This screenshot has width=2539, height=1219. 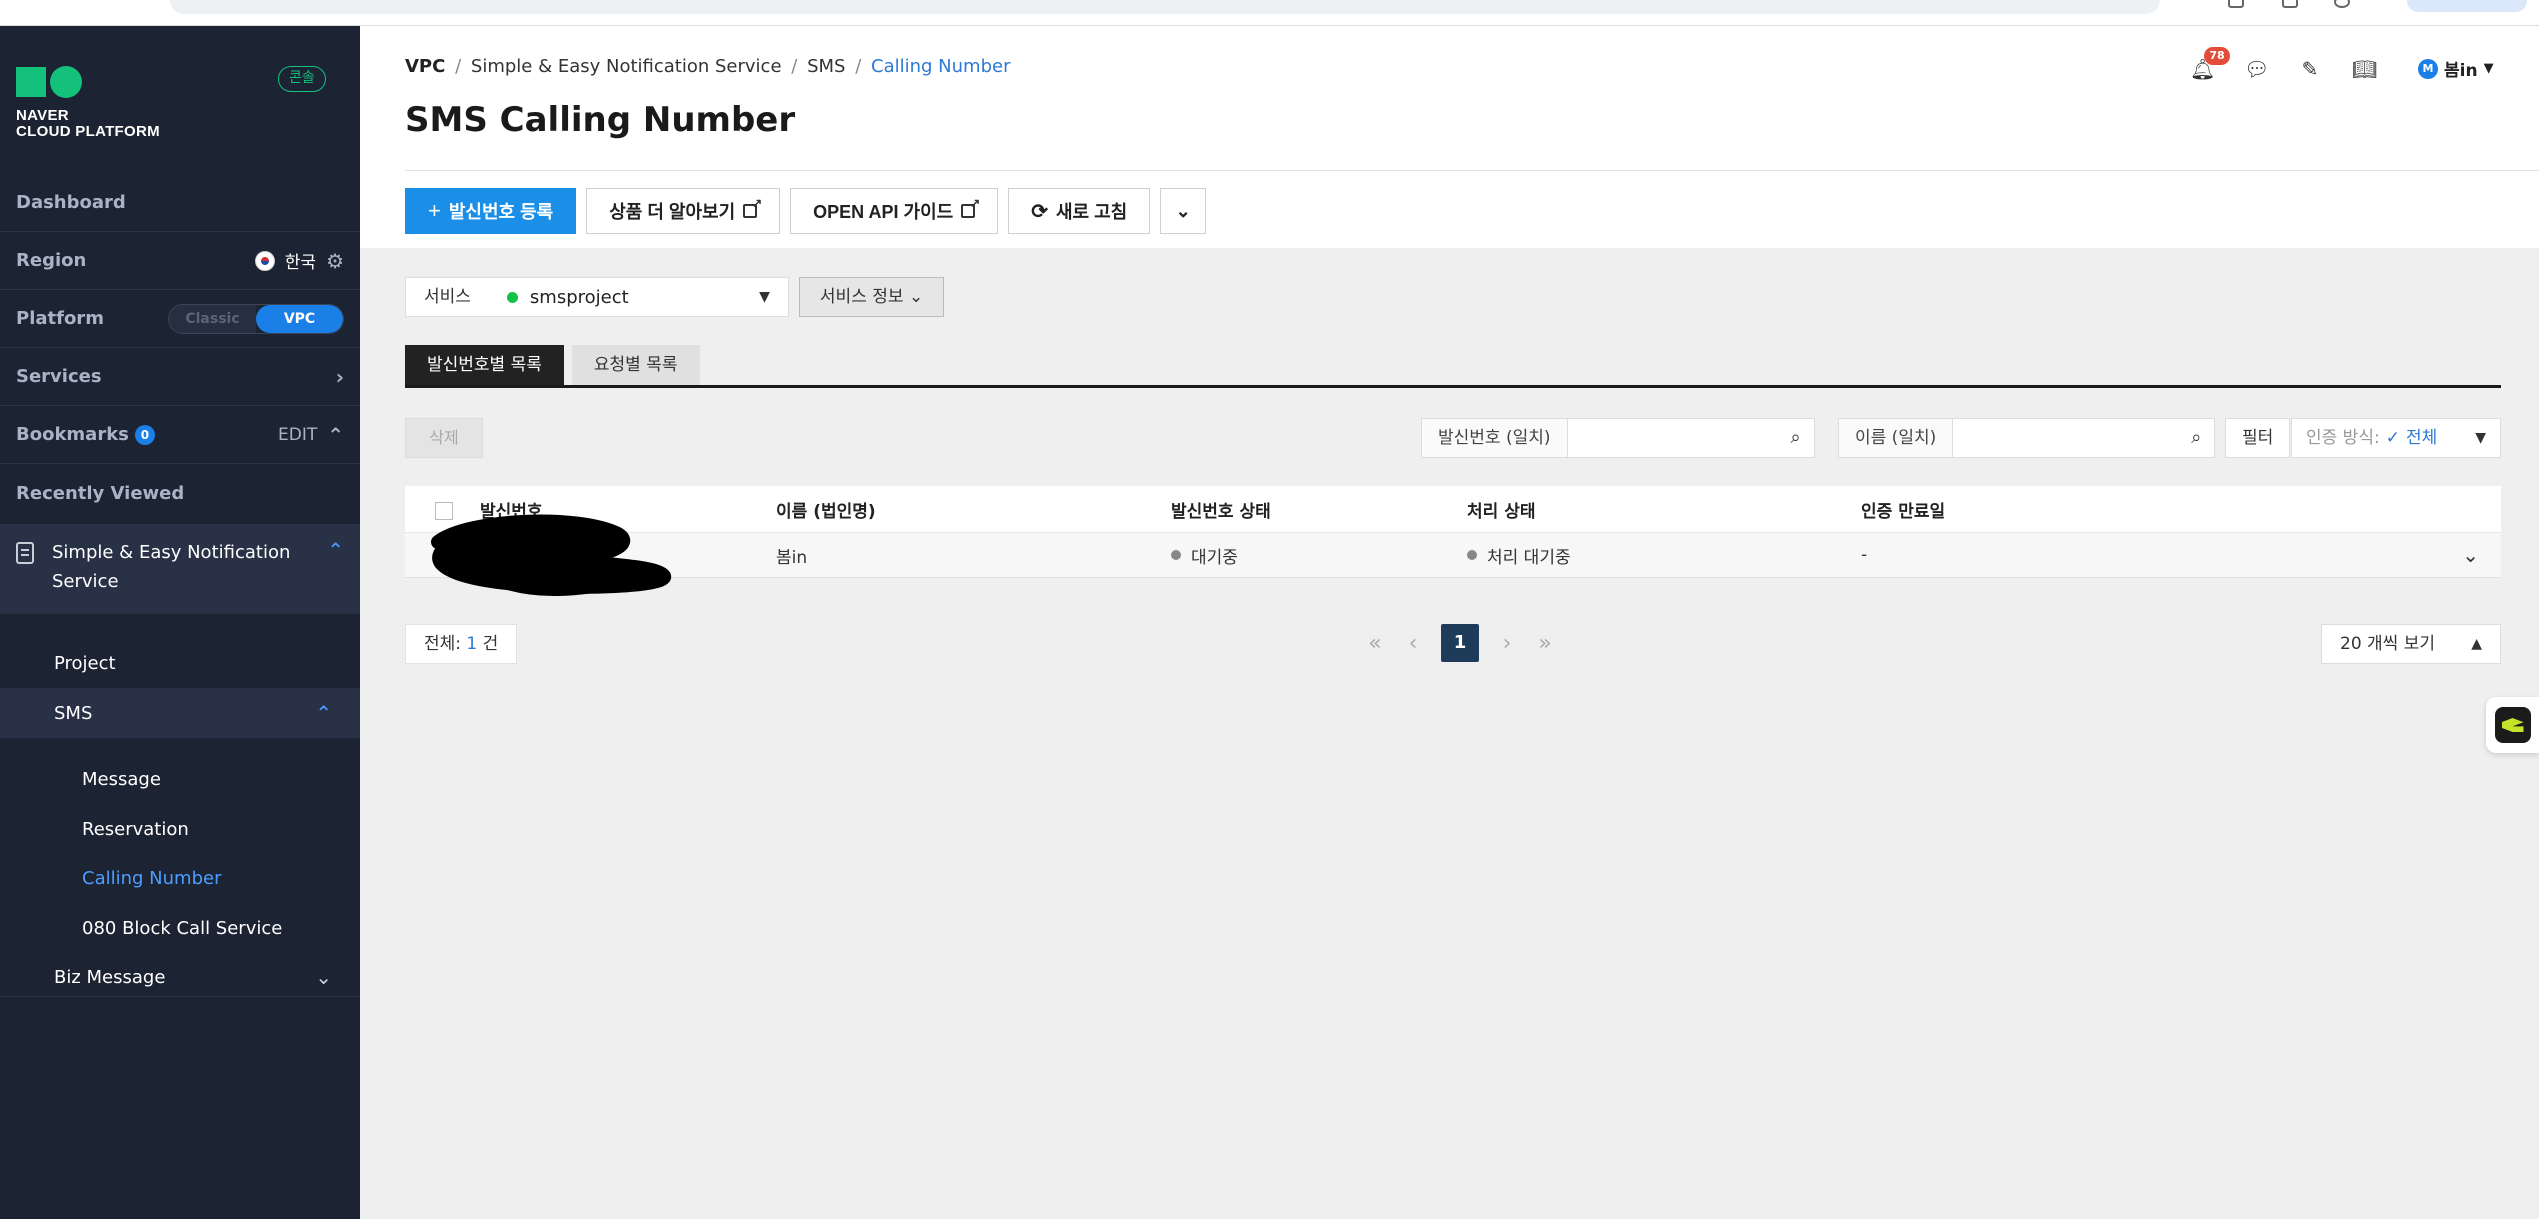 What do you see at coordinates (1453, 509) in the screenshot?
I see `table-header: 발신번호 이름 (법인명) 발신번호 상태 처리 상태 인증 만료일` at bounding box center [1453, 509].